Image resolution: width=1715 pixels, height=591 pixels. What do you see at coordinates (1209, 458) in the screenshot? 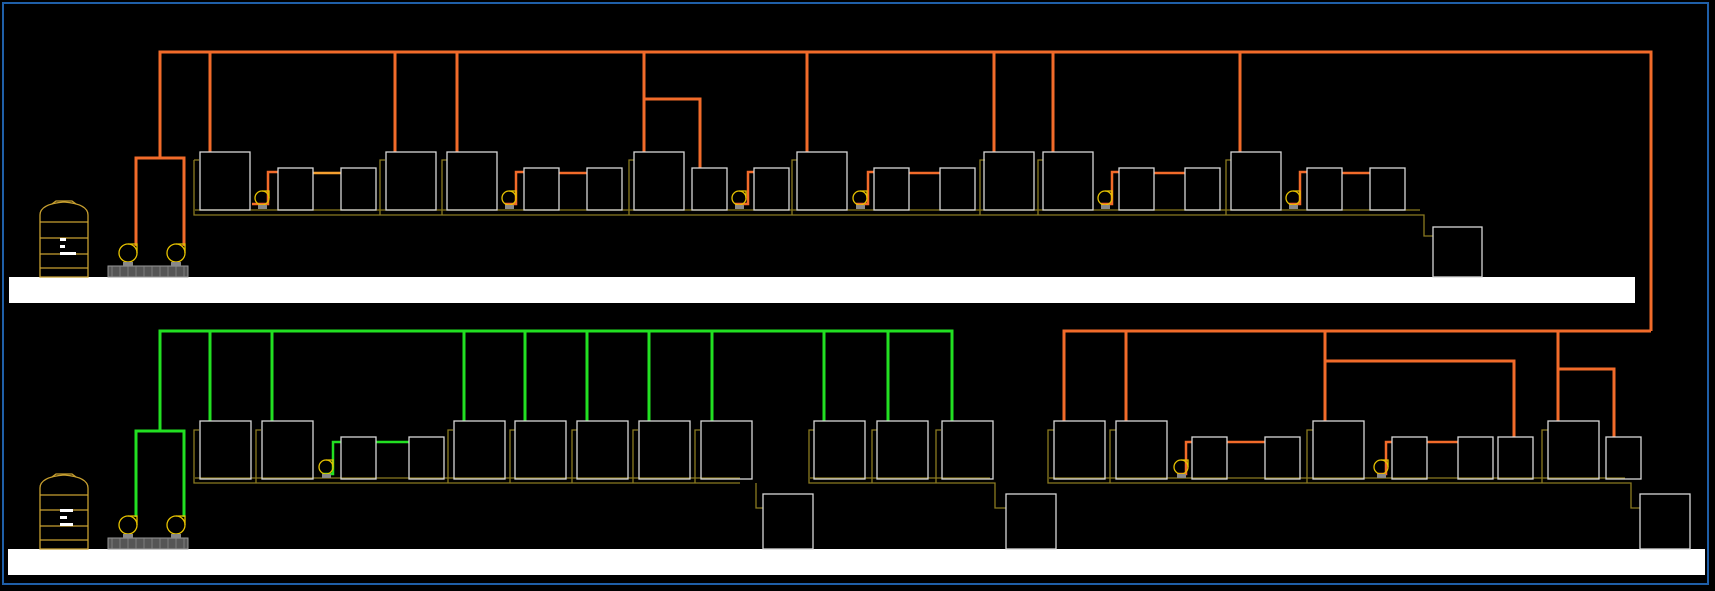
I see `unit-l17` at bounding box center [1209, 458].